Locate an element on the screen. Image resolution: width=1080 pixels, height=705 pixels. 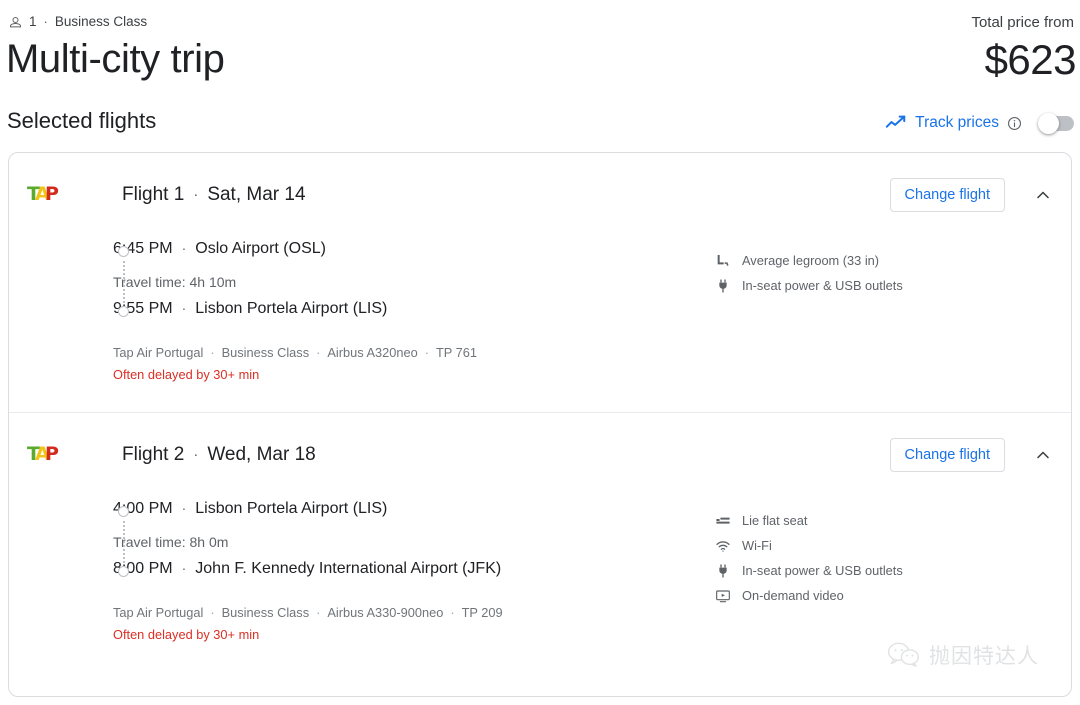
meta-aircraft: Airbus A330-900neo is located at coordinates (385, 612).